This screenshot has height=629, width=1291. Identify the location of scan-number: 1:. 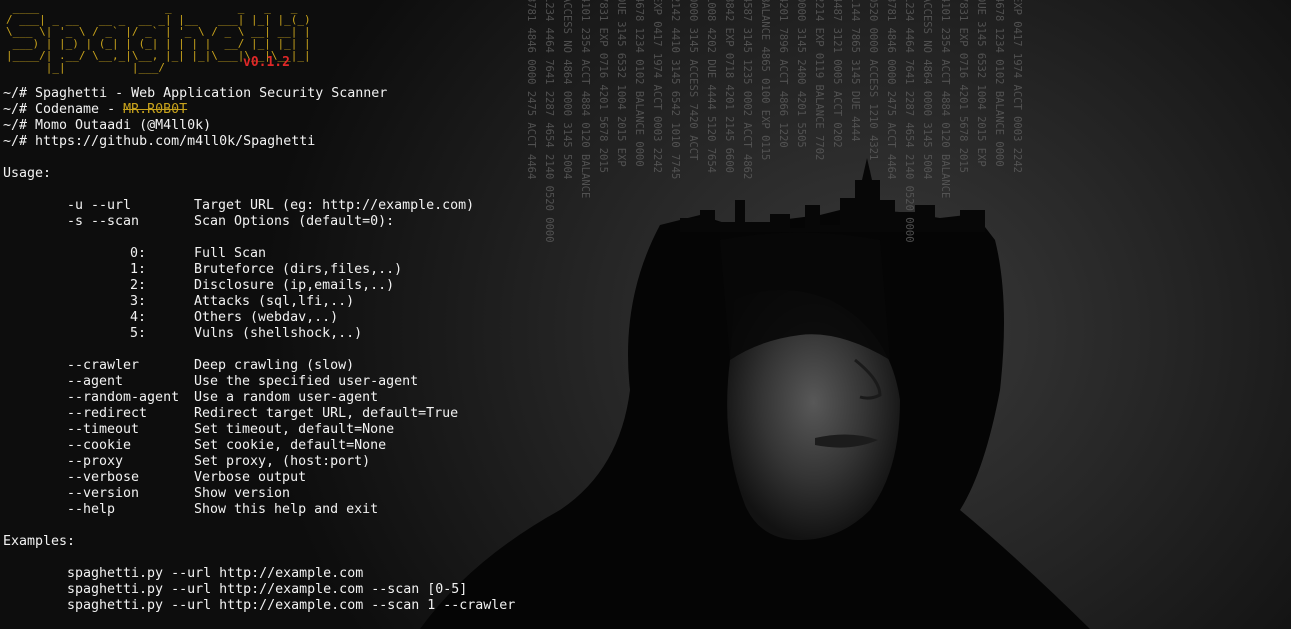
(138, 269).